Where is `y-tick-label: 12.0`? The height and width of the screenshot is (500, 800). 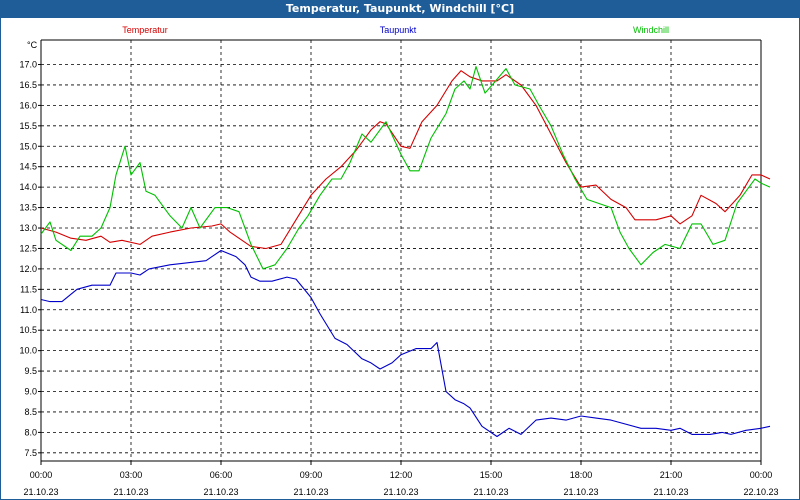 y-tick-label: 12.0 is located at coordinates (28, 269).